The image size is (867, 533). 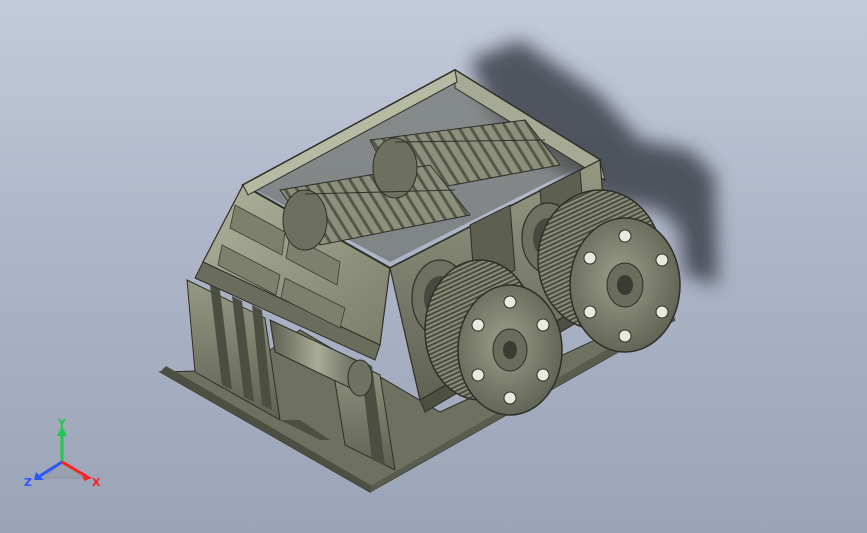 What do you see at coordinates (87, 476) in the screenshot?
I see `x-axis-arrow-icon` at bounding box center [87, 476].